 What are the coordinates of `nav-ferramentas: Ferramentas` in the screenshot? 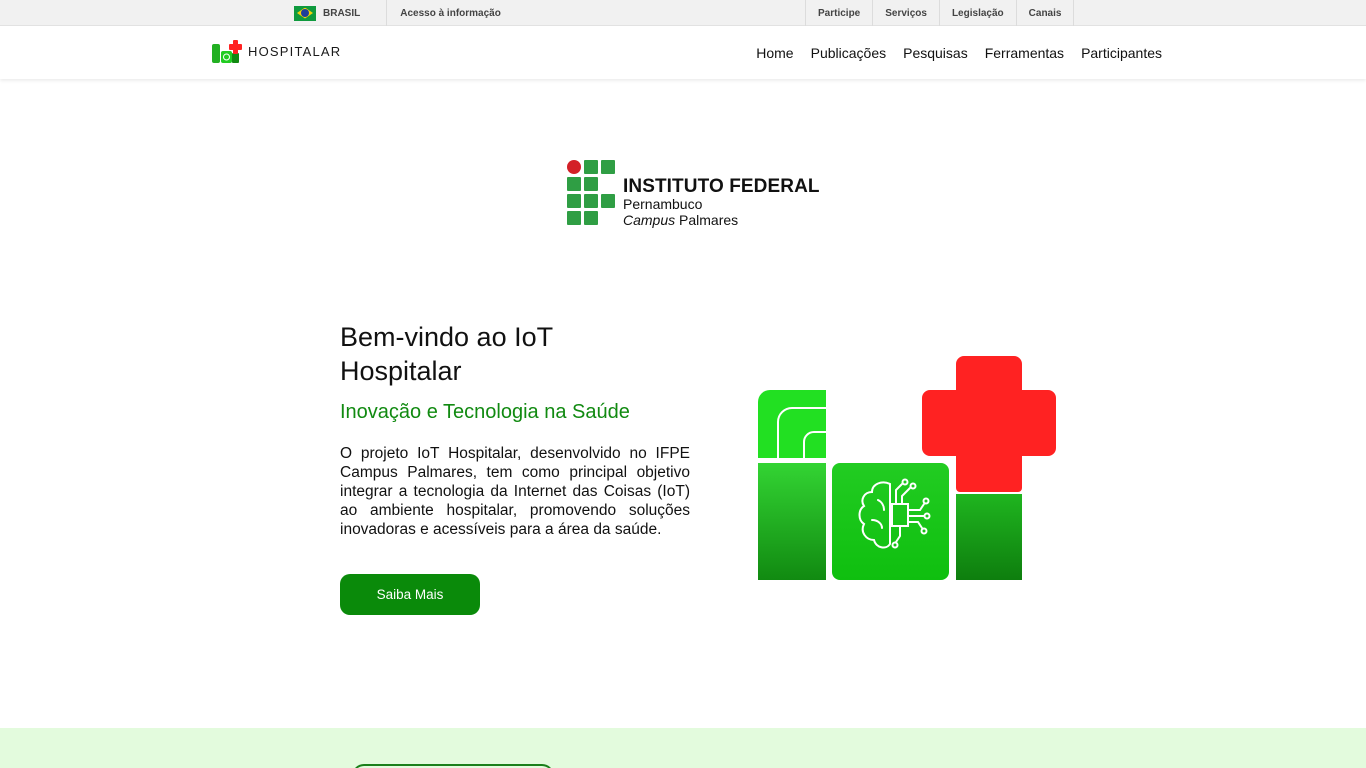 It's located at (1024, 53).